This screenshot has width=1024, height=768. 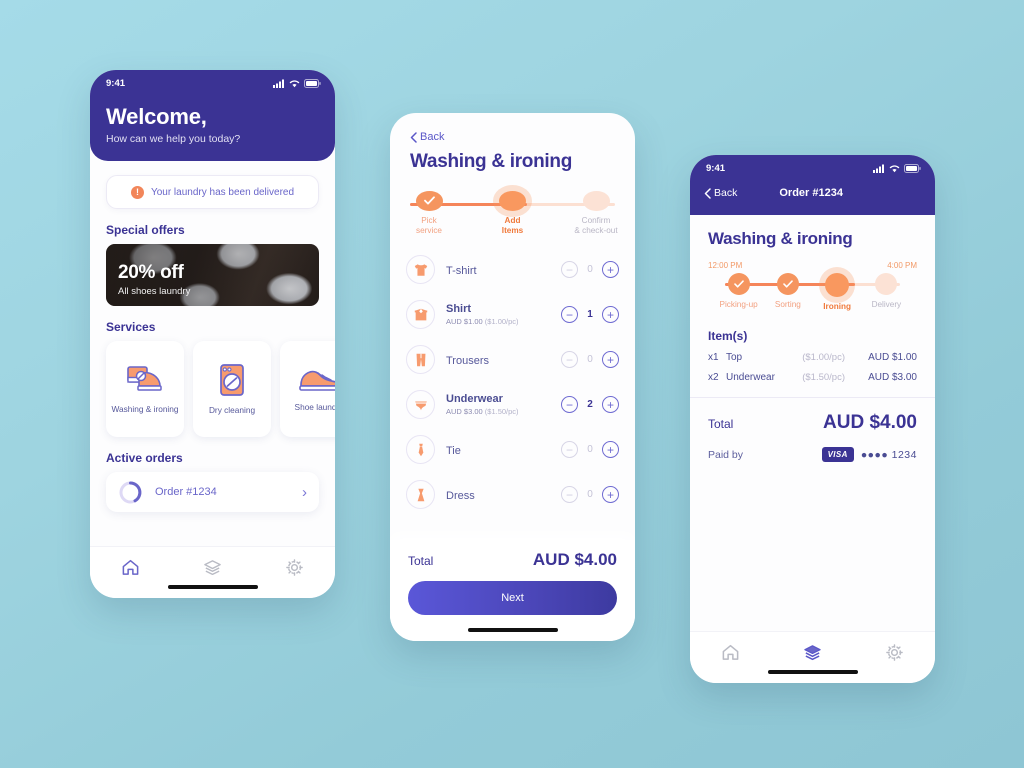 What do you see at coordinates (498, 360) in the screenshot?
I see `item-info: Trousers` at bounding box center [498, 360].